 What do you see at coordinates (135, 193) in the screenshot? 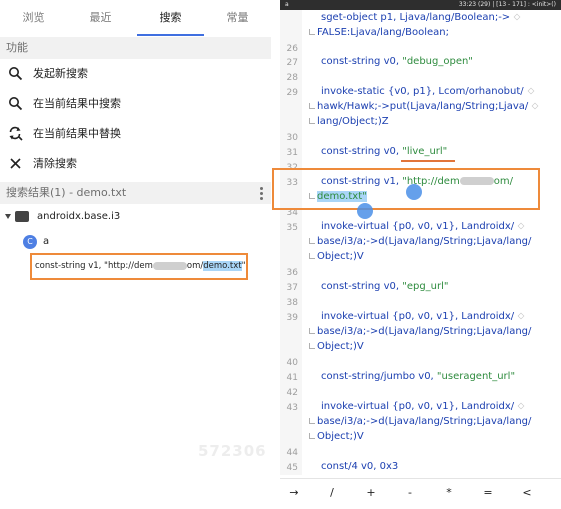
I see `results-section-header: 搜索结果(1) - demo.txt` at bounding box center [135, 193].